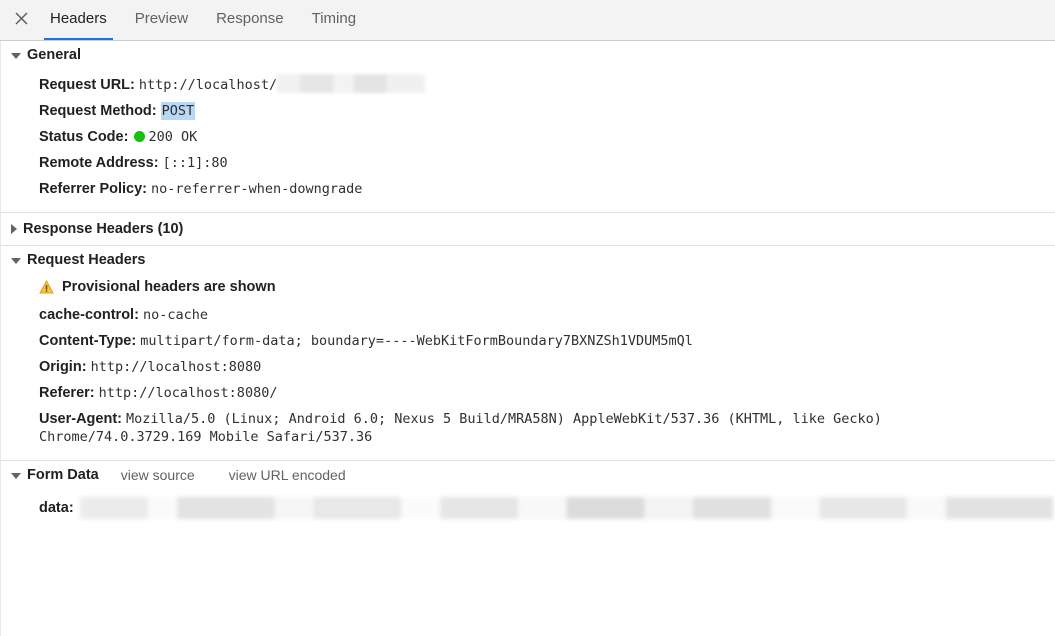  Describe the element at coordinates (175, 315) in the screenshot. I see `row-cache-control-value: no-cache` at that location.